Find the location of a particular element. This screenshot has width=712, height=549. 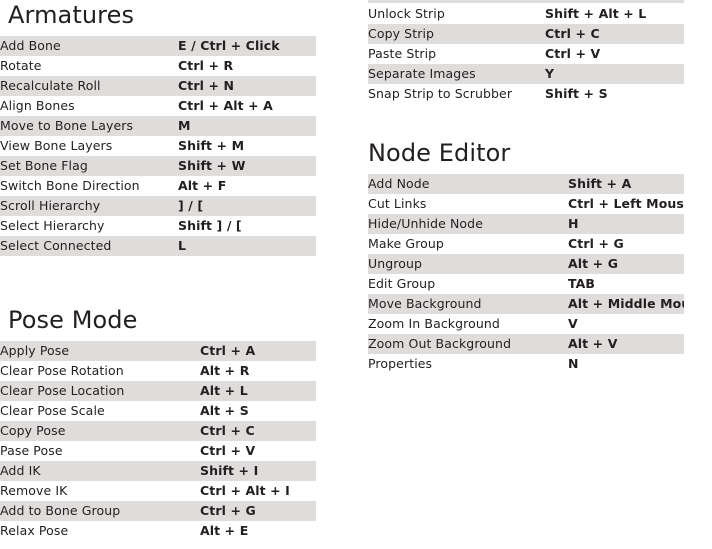

table-row: View Bone Layers Shift + M is located at coordinates (158, 146).